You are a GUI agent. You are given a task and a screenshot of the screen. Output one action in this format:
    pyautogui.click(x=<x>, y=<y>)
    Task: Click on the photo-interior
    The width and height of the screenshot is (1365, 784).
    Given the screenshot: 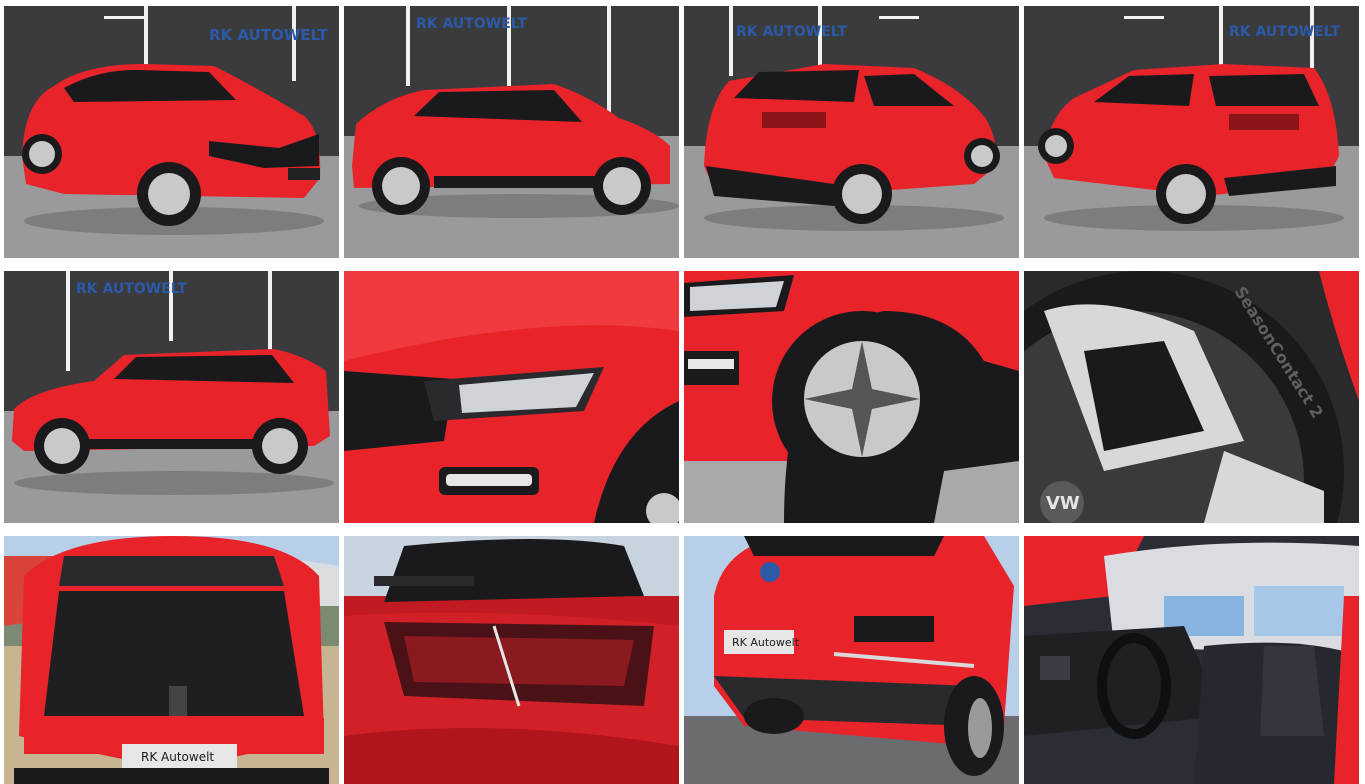 What is the action you would take?
    pyautogui.click(x=1191, y=660)
    